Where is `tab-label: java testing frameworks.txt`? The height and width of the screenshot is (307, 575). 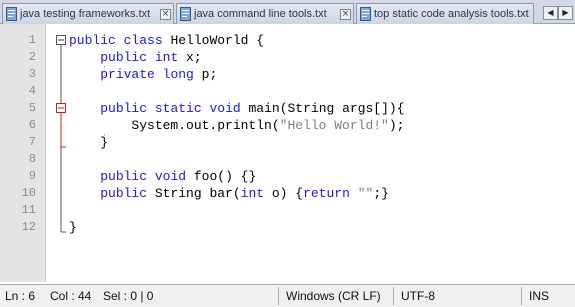
tab-label: java testing frameworks.txt is located at coordinates (85, 14).